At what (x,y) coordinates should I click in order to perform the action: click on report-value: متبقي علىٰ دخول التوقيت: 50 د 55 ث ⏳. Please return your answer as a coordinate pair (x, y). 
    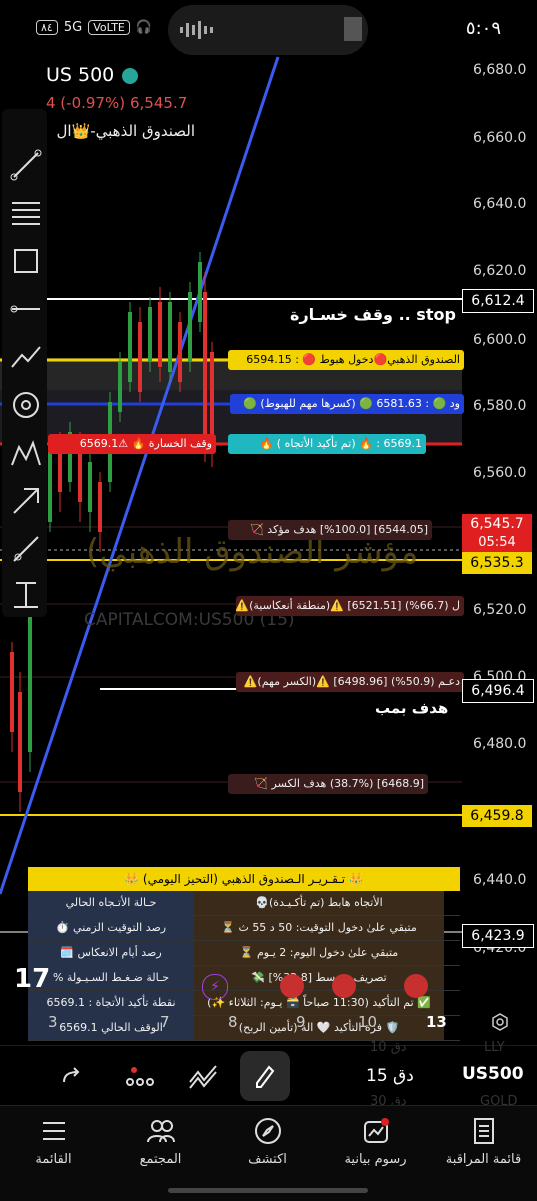
    Looking at the image, I should click on (319, 928).